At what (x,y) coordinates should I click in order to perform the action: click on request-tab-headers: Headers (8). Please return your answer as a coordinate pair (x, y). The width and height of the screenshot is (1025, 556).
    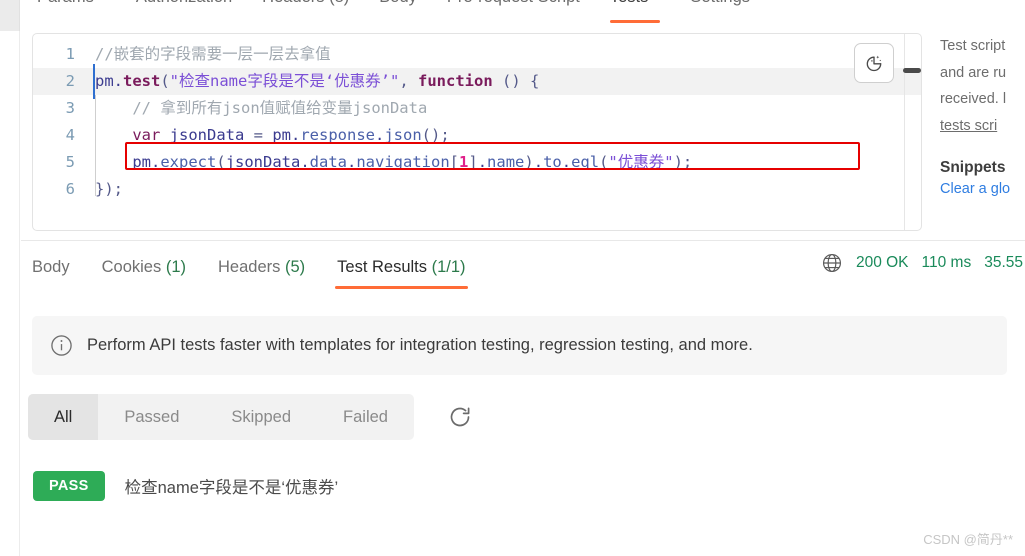
    Looking at the image, I should click on (305, 11).